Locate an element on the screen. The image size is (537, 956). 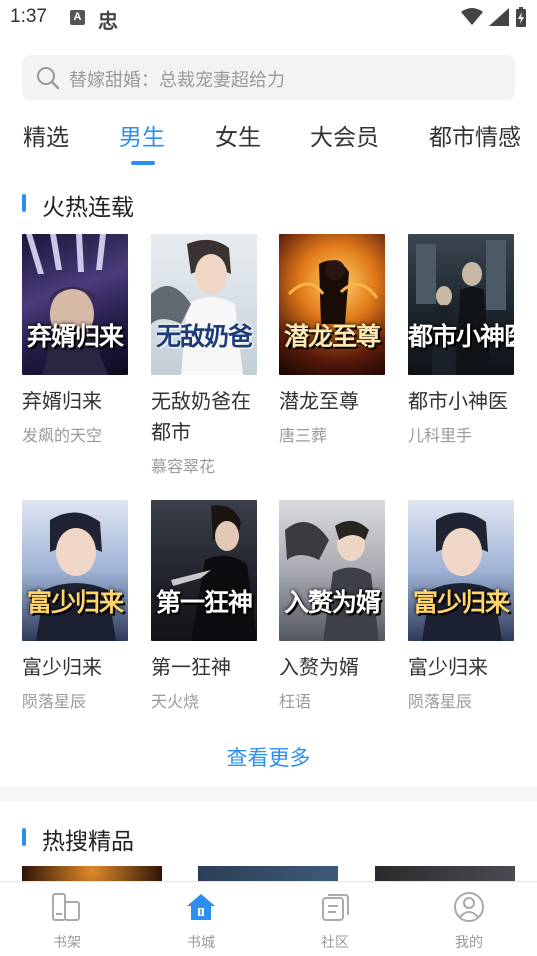
book-cover: 弃婿归来 is located at coordinates (75, 304).